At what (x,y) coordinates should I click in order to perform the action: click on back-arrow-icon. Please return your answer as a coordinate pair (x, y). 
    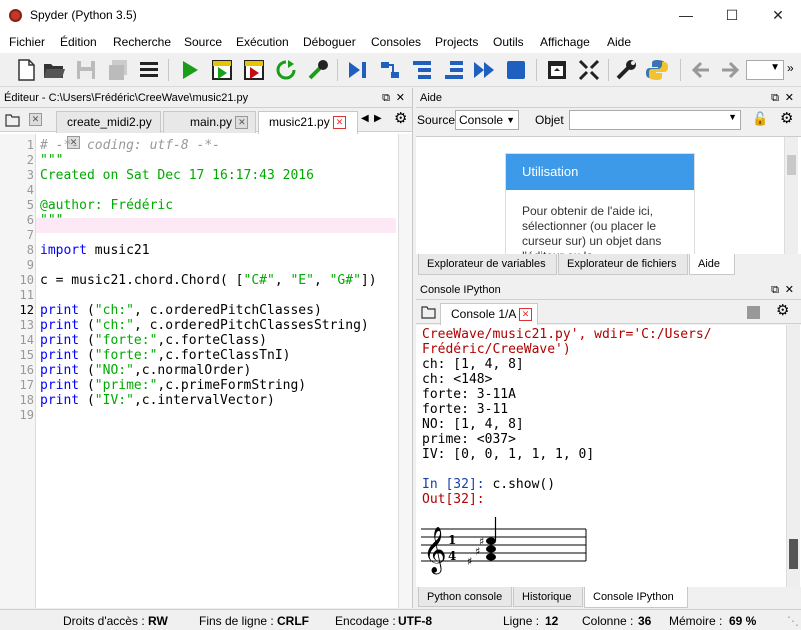
    Looking at the image, I should click on (701, 70).